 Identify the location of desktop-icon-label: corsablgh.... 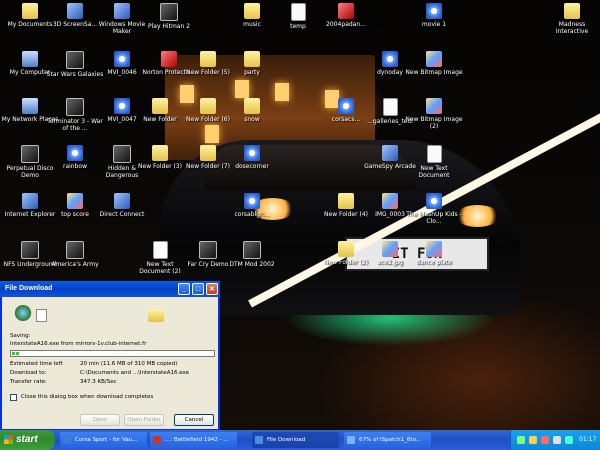
(252, 214).